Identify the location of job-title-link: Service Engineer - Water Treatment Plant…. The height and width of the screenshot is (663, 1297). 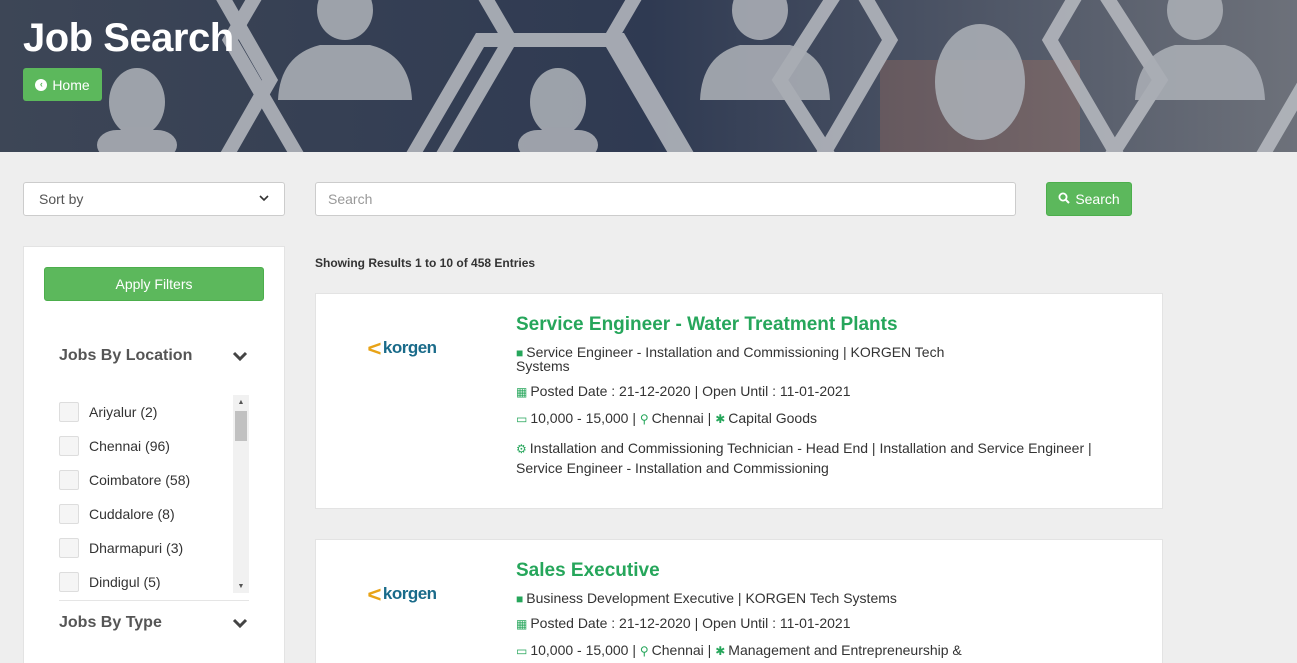
(707, 325).